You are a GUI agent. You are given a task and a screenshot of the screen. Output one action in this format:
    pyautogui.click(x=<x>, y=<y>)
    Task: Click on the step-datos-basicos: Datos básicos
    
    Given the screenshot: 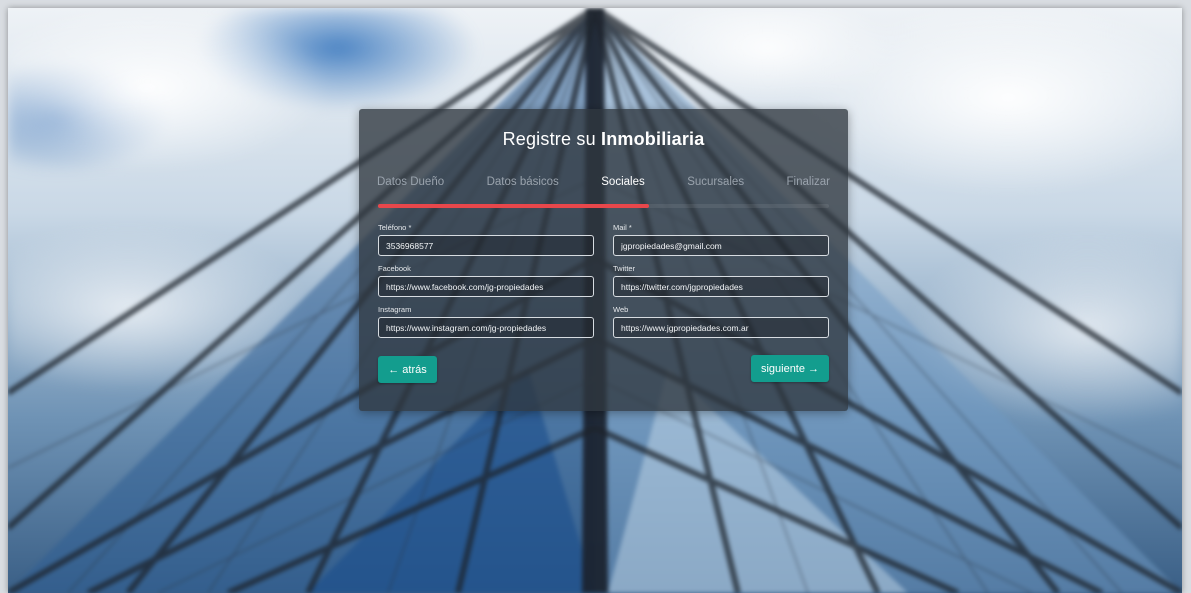 What is the action you would take?
    pyautogui.click(x=523, y=182)
    